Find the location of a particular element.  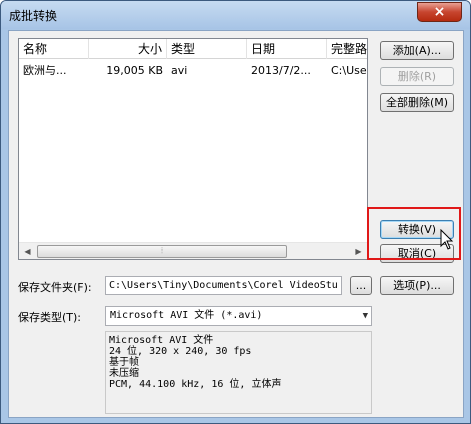

save-folder-input: C:\Users\Tiny\Documents\Corel VideoStu is located at coordinates (223, 285).